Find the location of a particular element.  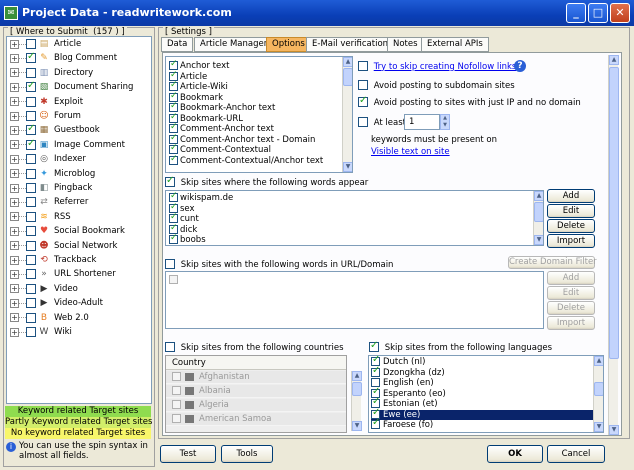

skip-url-add-button: Add is located at coordinates (571, 278).